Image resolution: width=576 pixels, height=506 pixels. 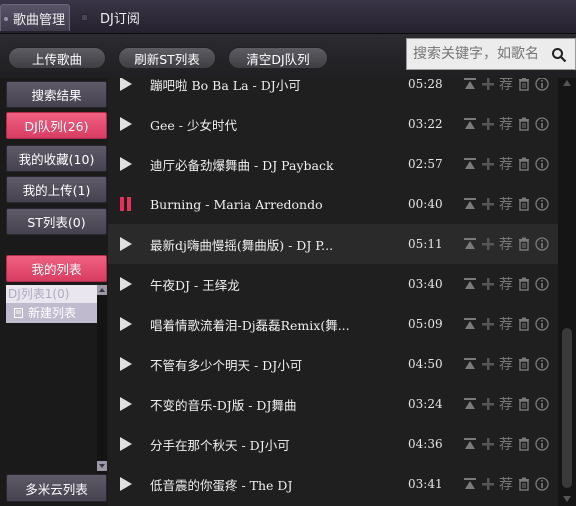 I want to click on new-list-button: 新建列表, so click(x=51, y=313).